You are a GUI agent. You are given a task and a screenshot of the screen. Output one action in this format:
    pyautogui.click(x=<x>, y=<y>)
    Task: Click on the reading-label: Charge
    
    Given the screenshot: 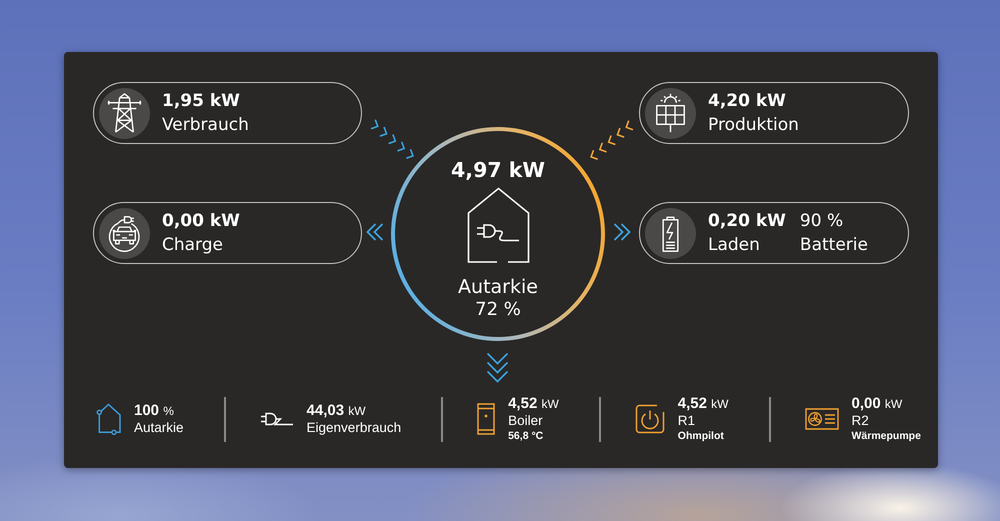 What is the action you would take?
    pyautogui.click(x=193, y=245)
    